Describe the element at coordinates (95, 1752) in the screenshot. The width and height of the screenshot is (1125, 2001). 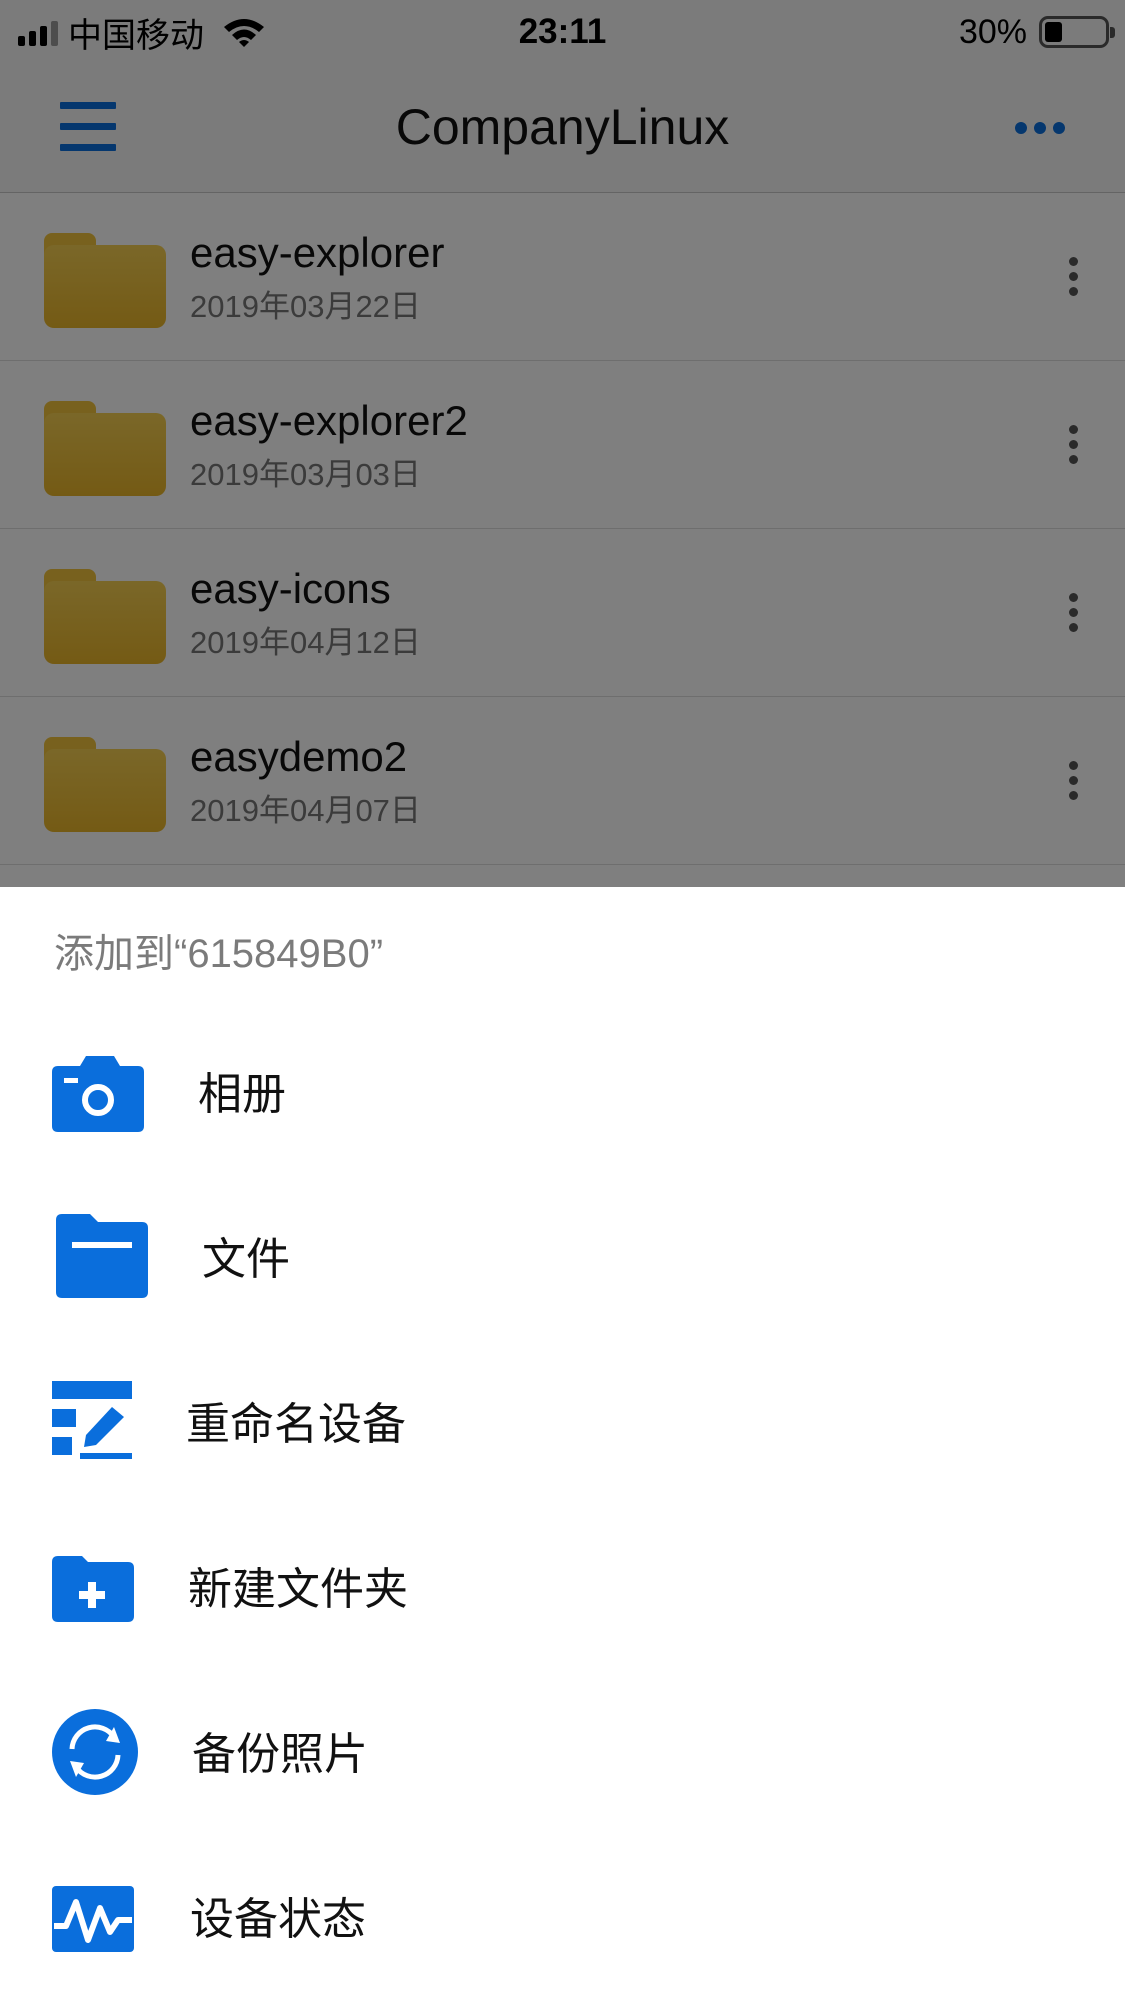
I see `sync-icon` at that location.